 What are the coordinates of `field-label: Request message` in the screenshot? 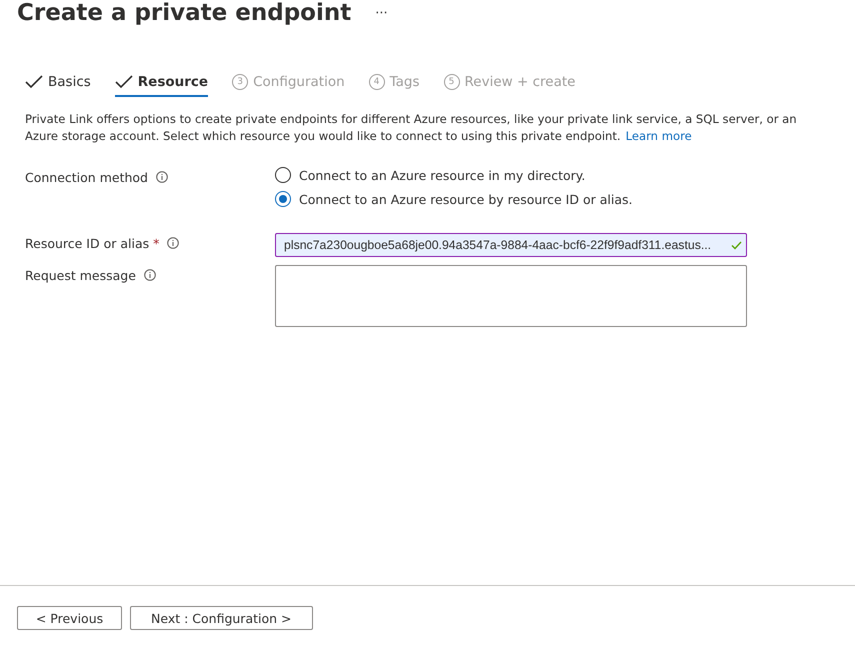 It's located at (80, 275).